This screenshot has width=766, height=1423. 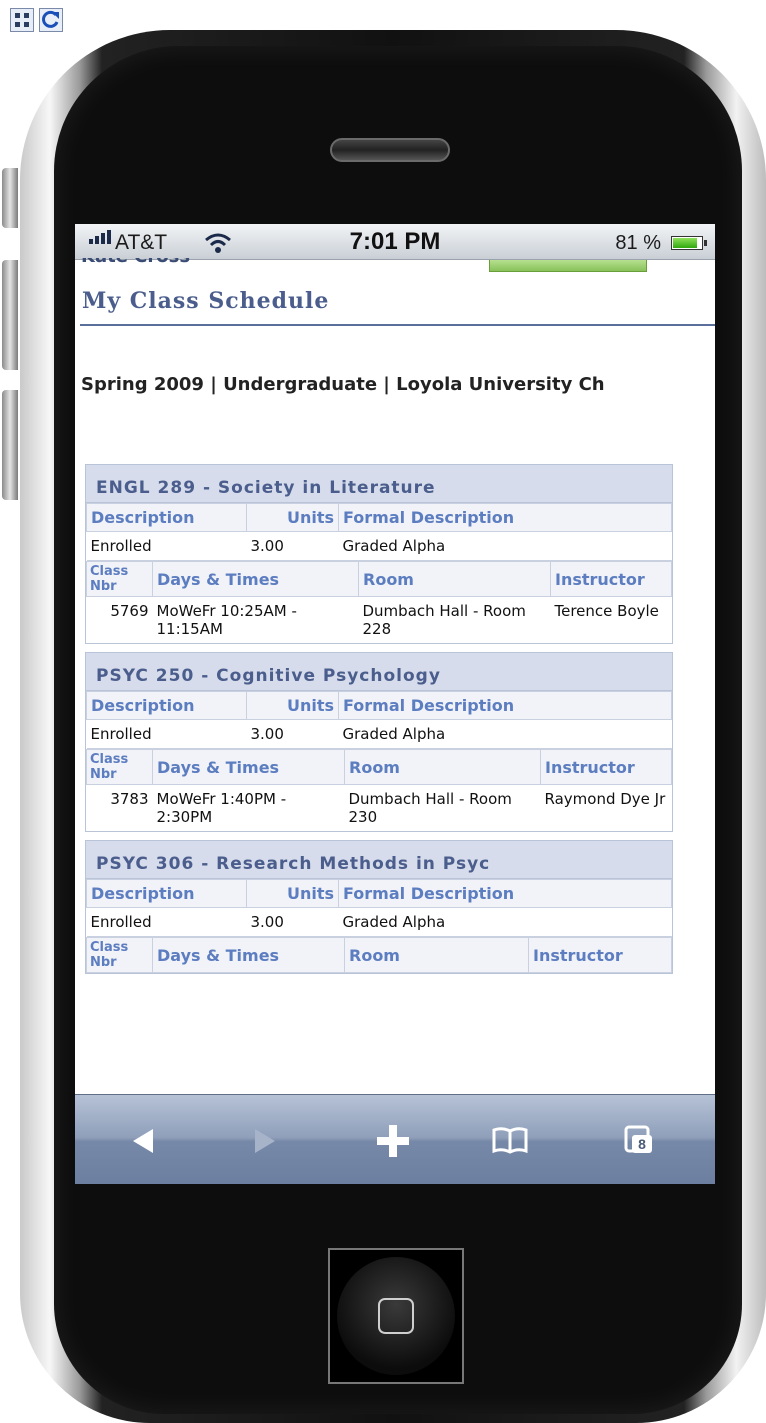 I want to click on days-times-cell: MoWeFr 10:25AM - 11:15AM, so click(x=226, y=620).